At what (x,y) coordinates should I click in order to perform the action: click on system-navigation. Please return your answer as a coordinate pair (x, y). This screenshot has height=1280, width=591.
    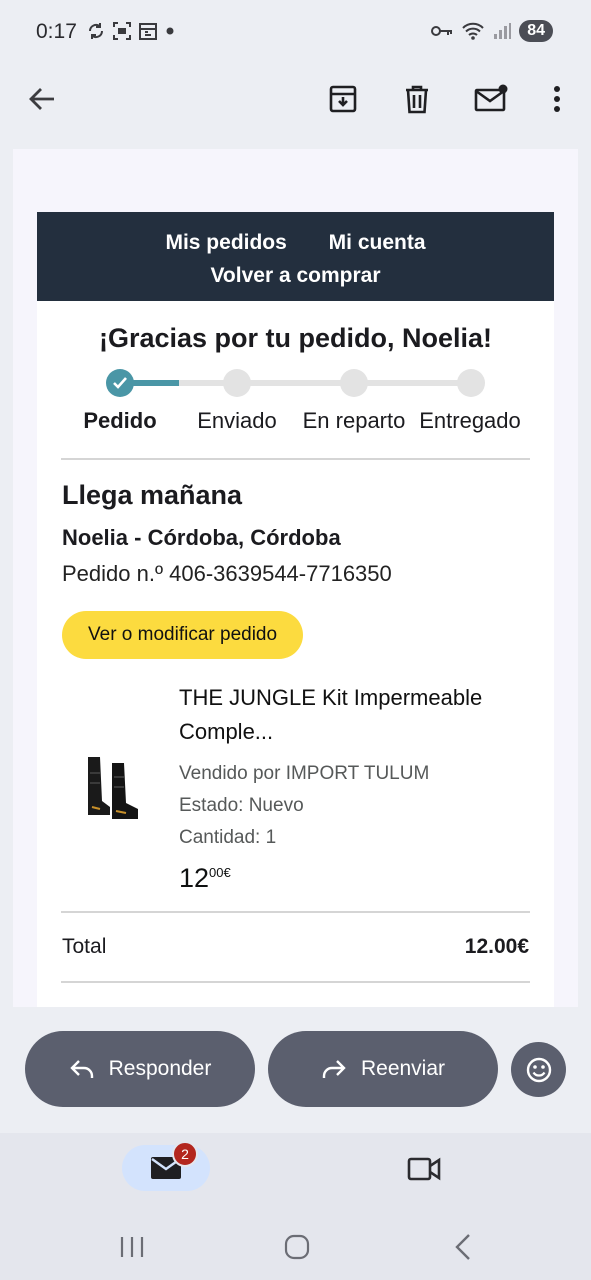
    Looking at the image, I should click on (295, 1246).